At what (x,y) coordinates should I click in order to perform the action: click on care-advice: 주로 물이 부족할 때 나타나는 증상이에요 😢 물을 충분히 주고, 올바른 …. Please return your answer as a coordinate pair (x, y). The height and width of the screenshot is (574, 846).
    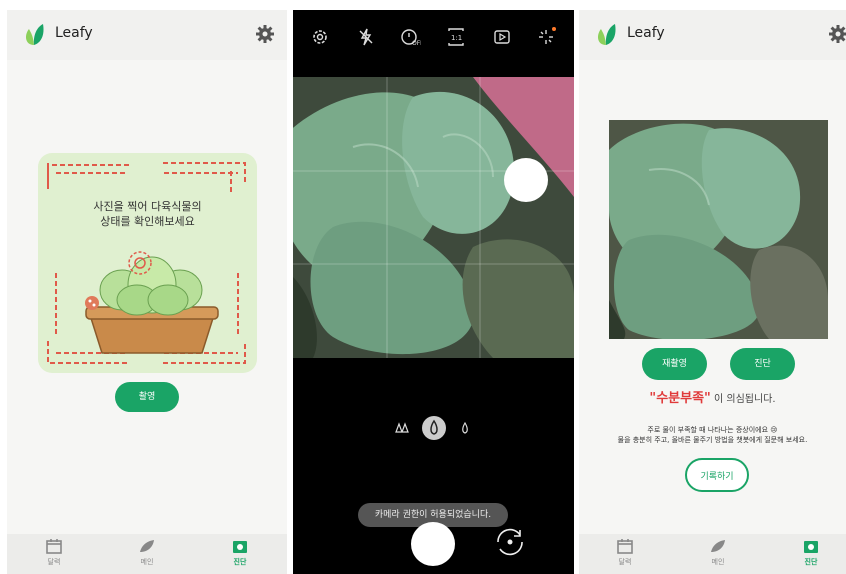
    Looking at the image, I should click on (712, 435).